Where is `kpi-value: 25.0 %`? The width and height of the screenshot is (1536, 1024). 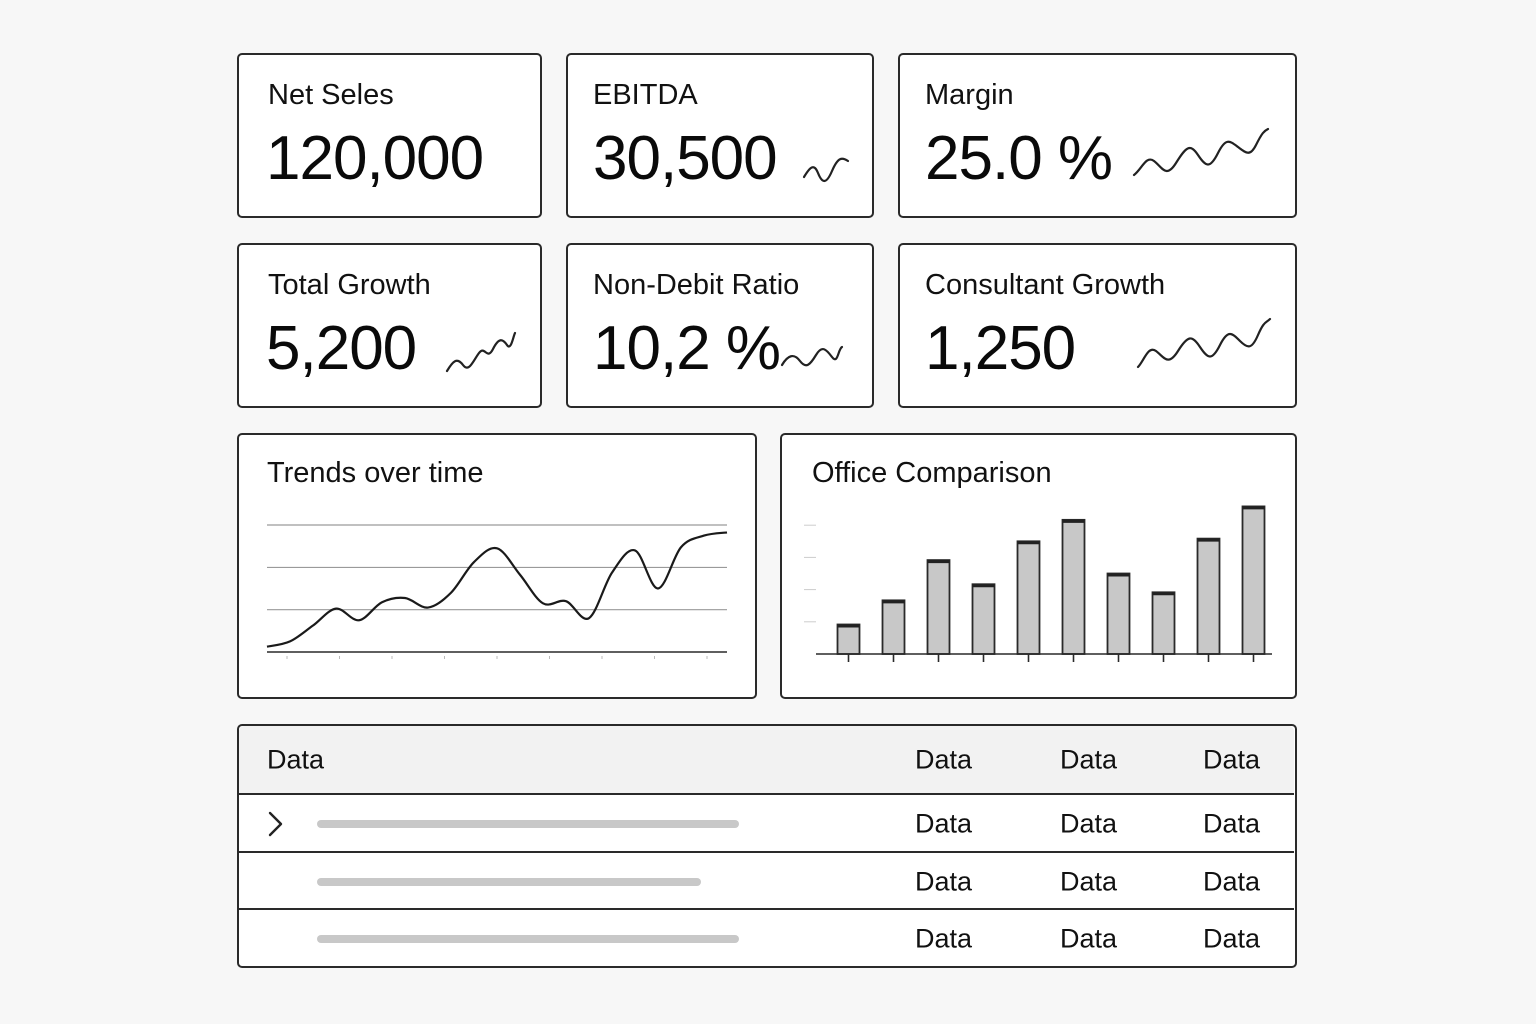
kpi-value: 25.0 % is located at coordinates (1019, 158).